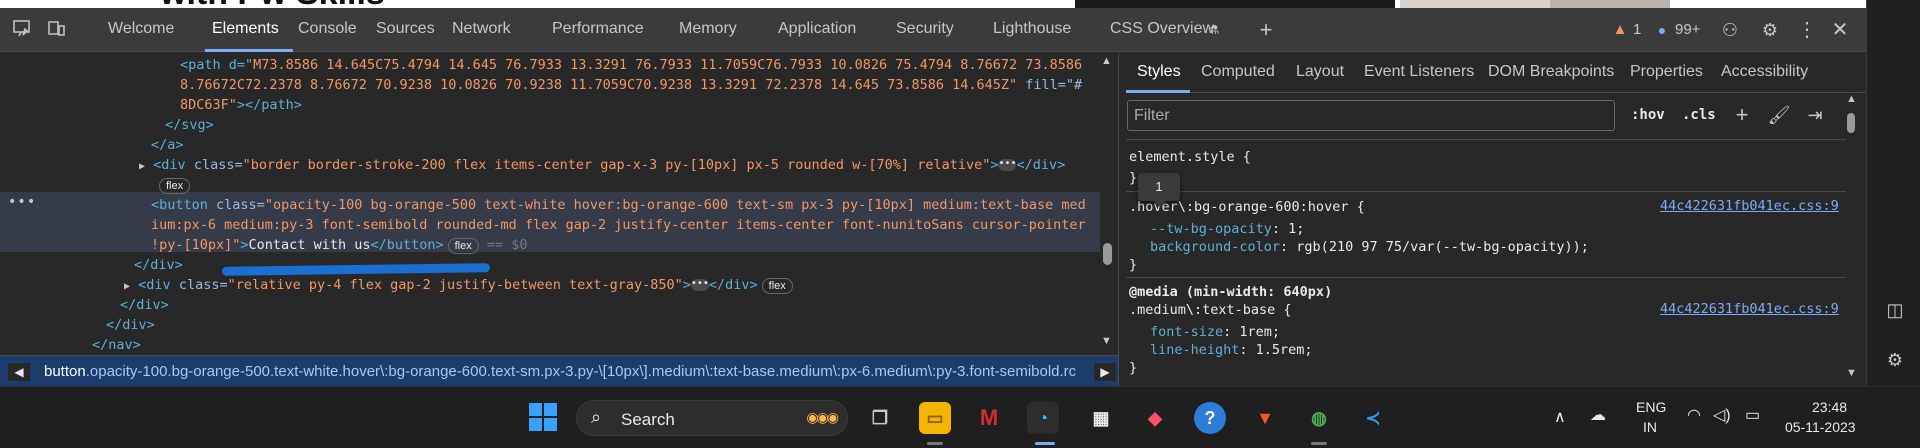 This screenshot has width=1920, height=448. What do you see at coordinates (116, 345) in the screenshot?
I see `dom-line-nav-close: </nav>` at bounding box center [116, 345].